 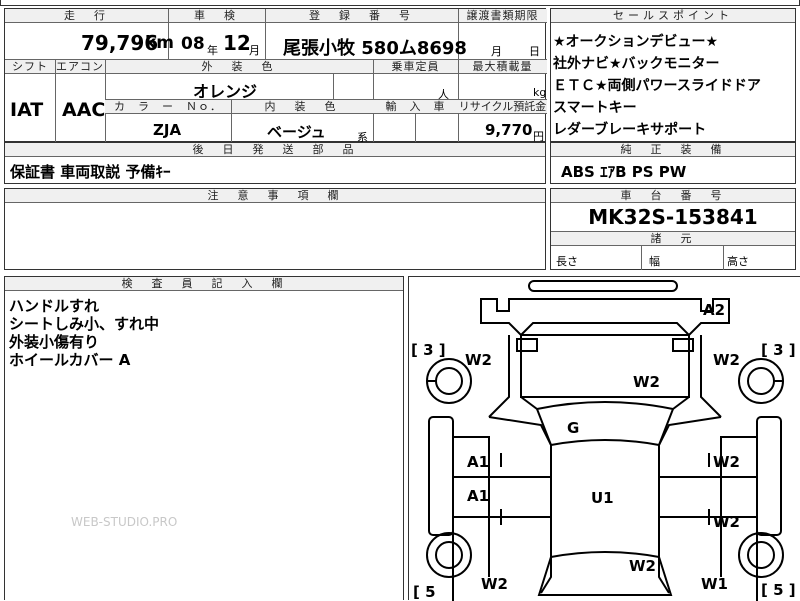 I want to click on chassis-header: 車 台 番 号, so click(x=673, y=196).